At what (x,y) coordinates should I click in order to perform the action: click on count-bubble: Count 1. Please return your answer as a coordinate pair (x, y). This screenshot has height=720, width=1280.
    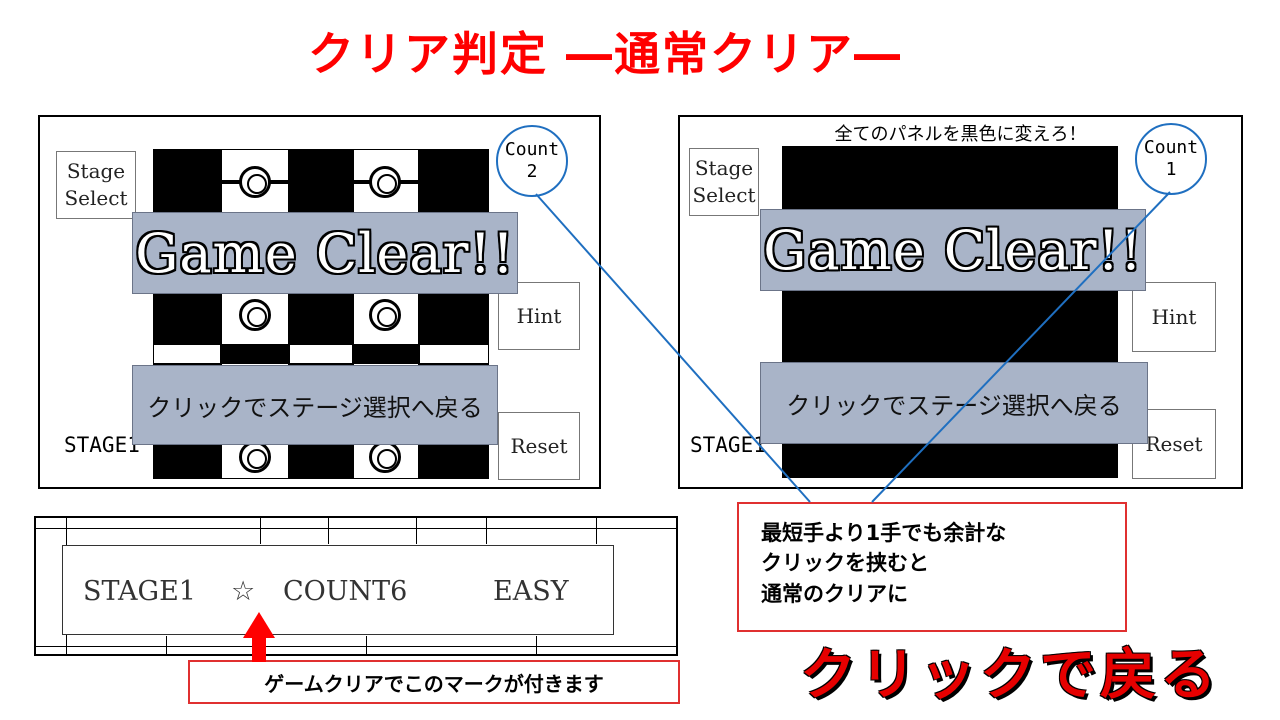
    Looking at the image, I should click on (1171, 159).